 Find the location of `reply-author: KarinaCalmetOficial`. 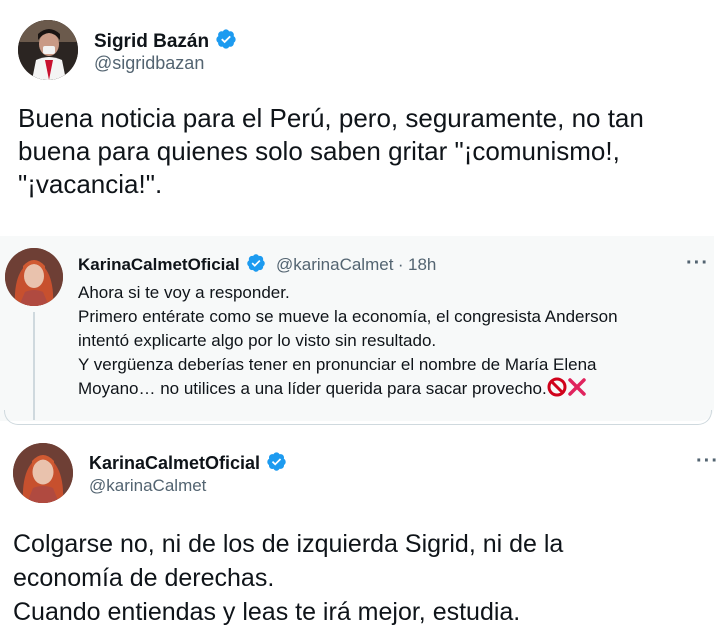

reply-author: KarinaCalmetOficial is located at coordinates (188, 464).